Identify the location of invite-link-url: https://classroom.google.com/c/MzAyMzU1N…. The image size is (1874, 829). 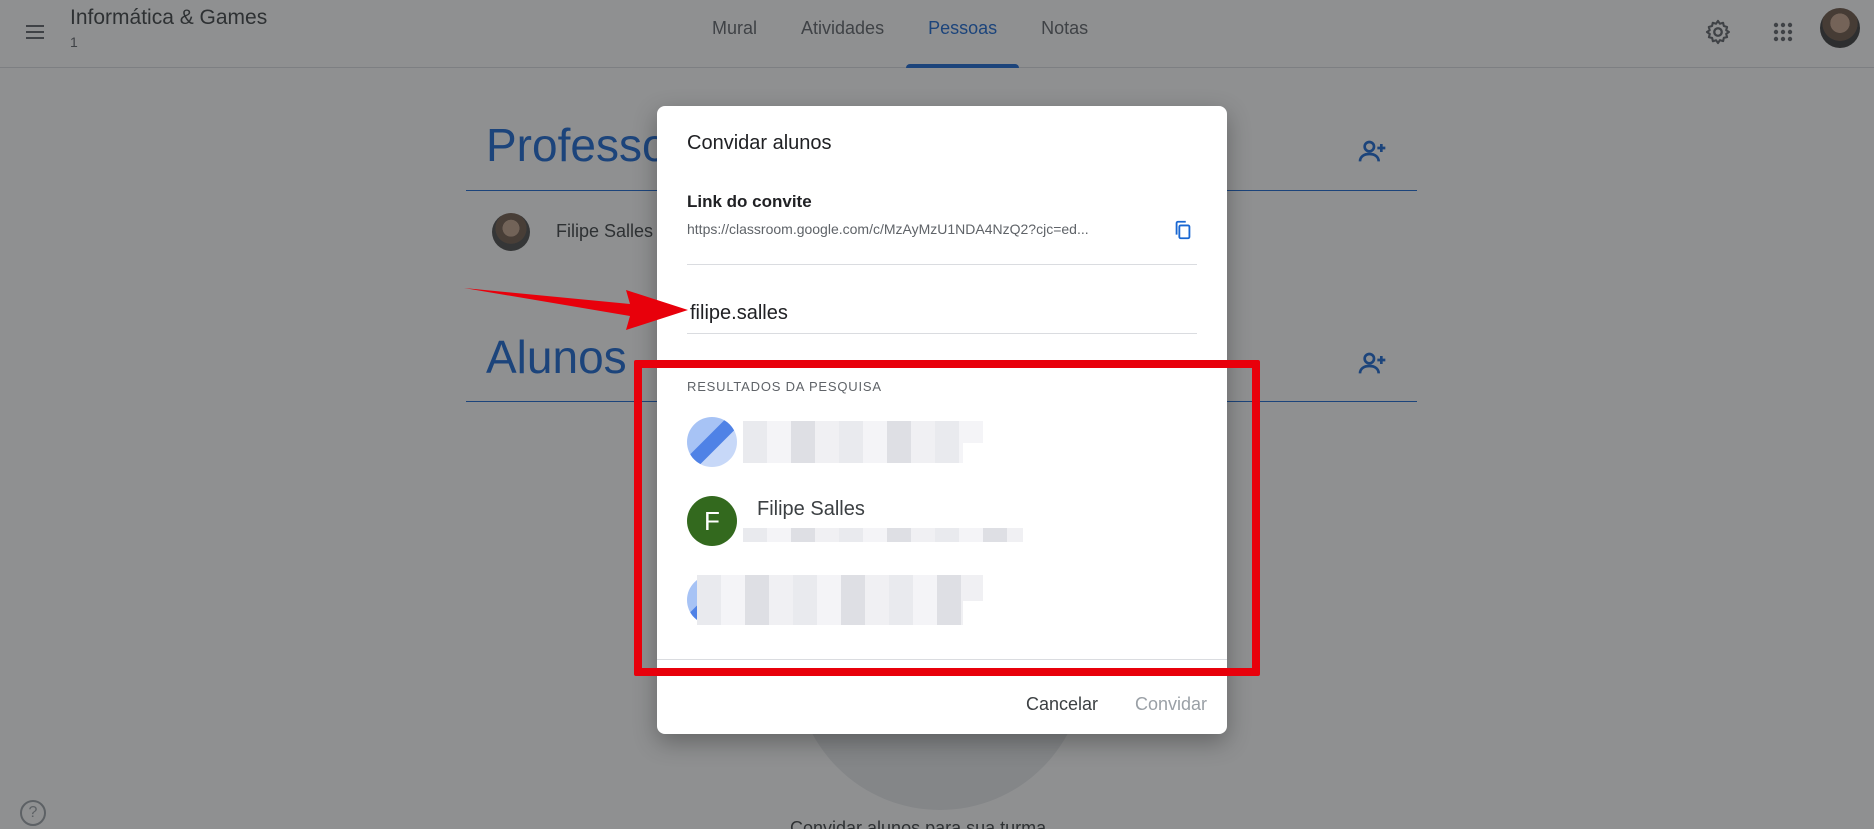
(917, 229).